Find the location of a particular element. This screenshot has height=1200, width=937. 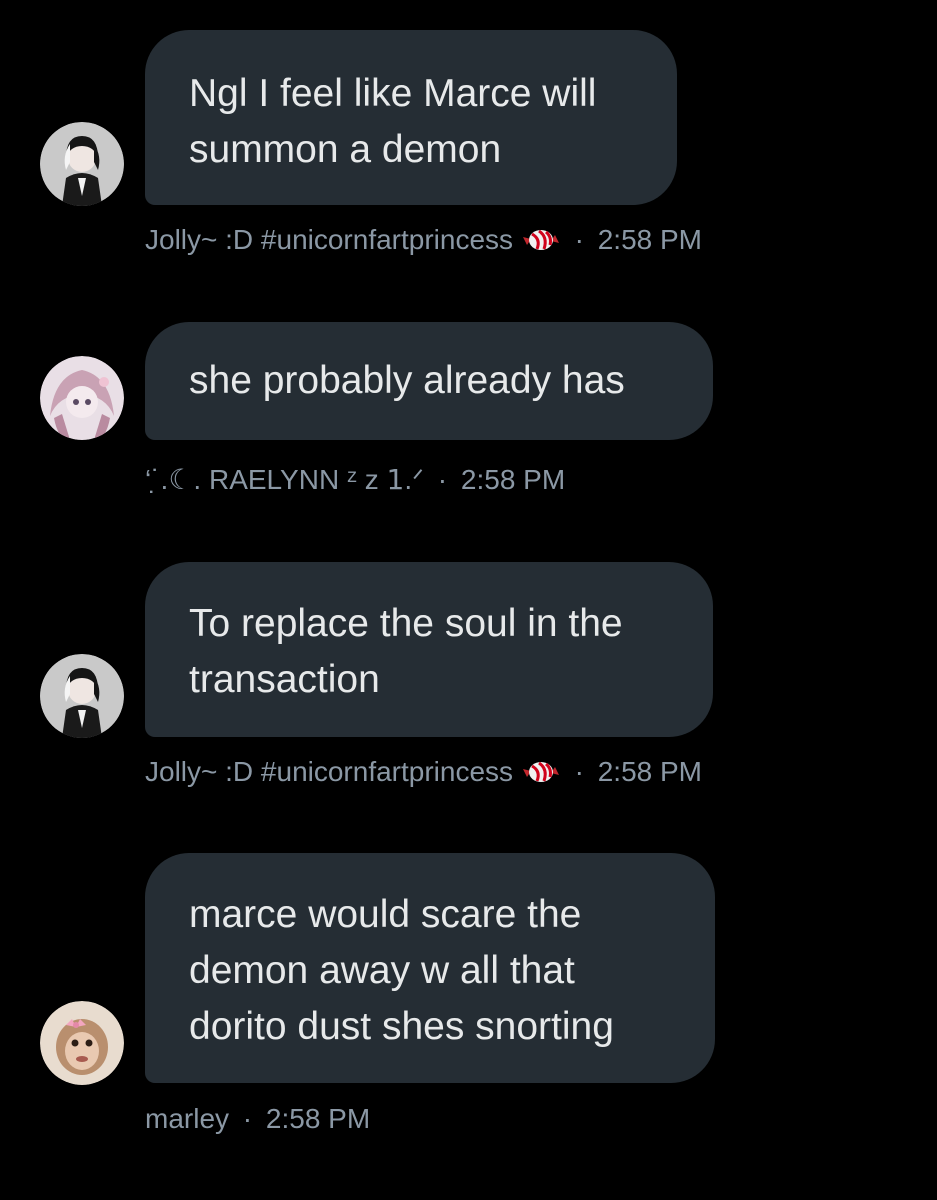

author-name: ‘˙̣.☾. RAELYNN ᶻ z 𝟣.ᐟ is located at coordinates (284, 479).